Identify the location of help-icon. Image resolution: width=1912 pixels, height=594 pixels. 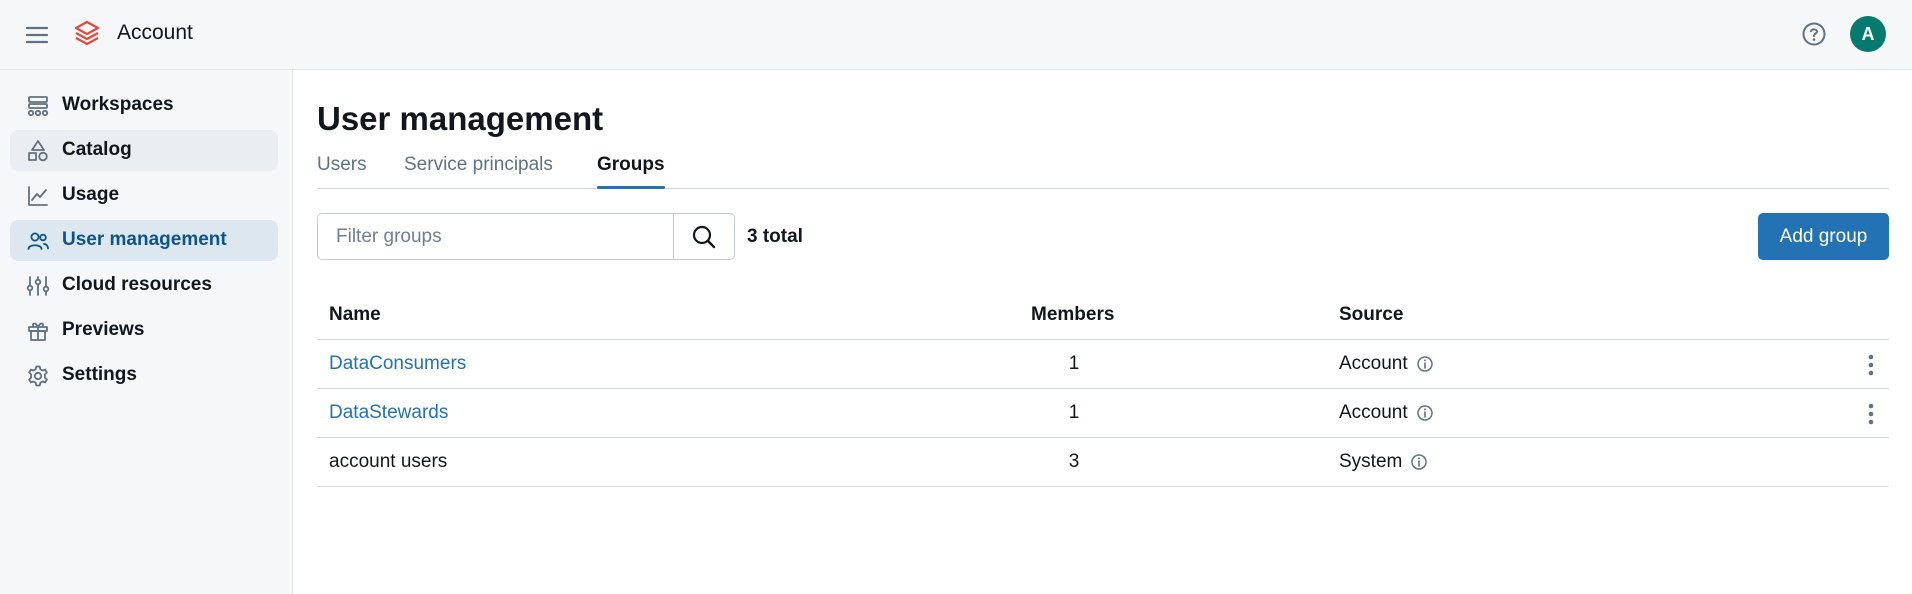
(1814, 34).